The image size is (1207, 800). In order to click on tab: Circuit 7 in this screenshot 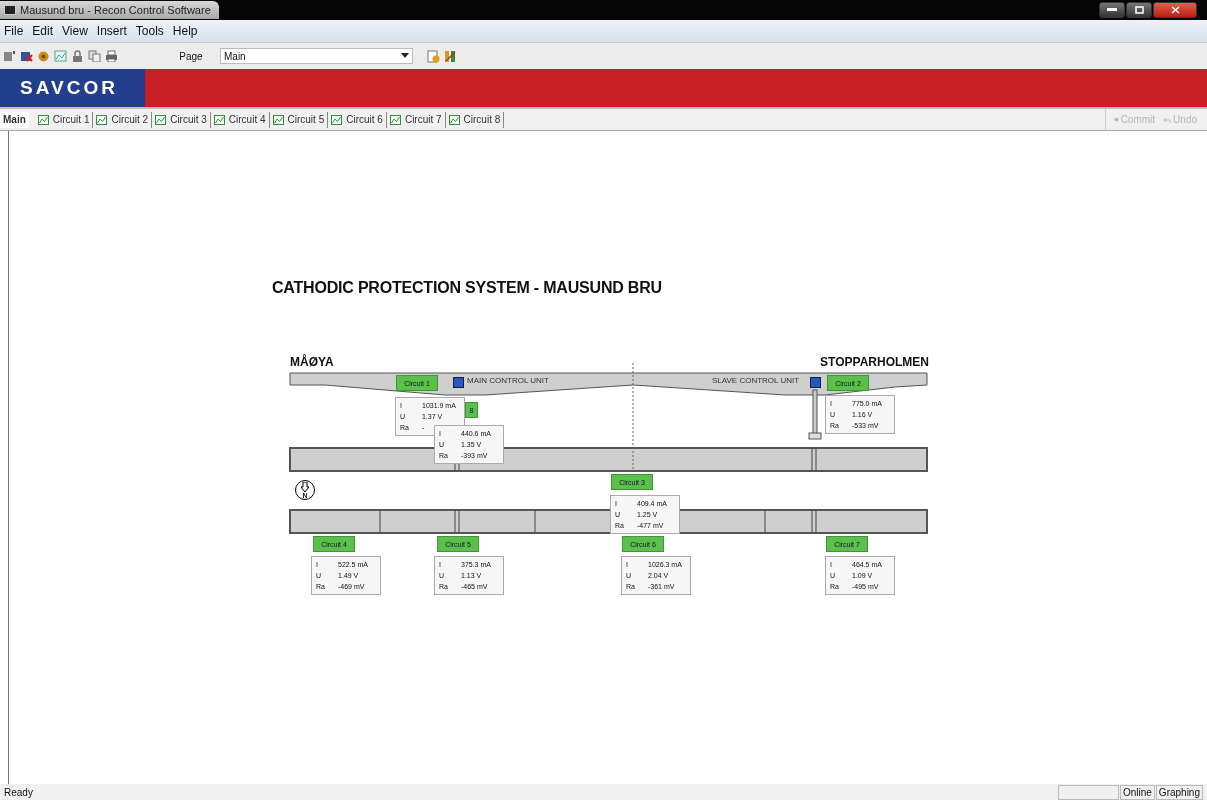, I will do `click(416, 119)`.